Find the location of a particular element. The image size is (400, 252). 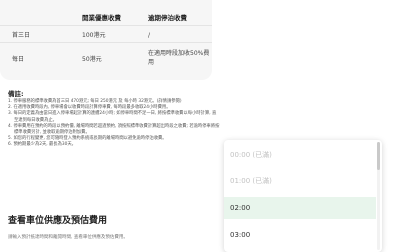

note-item: 6. 預約期最少為2天, 最長為30天。 is located at coordinates (42, 145).